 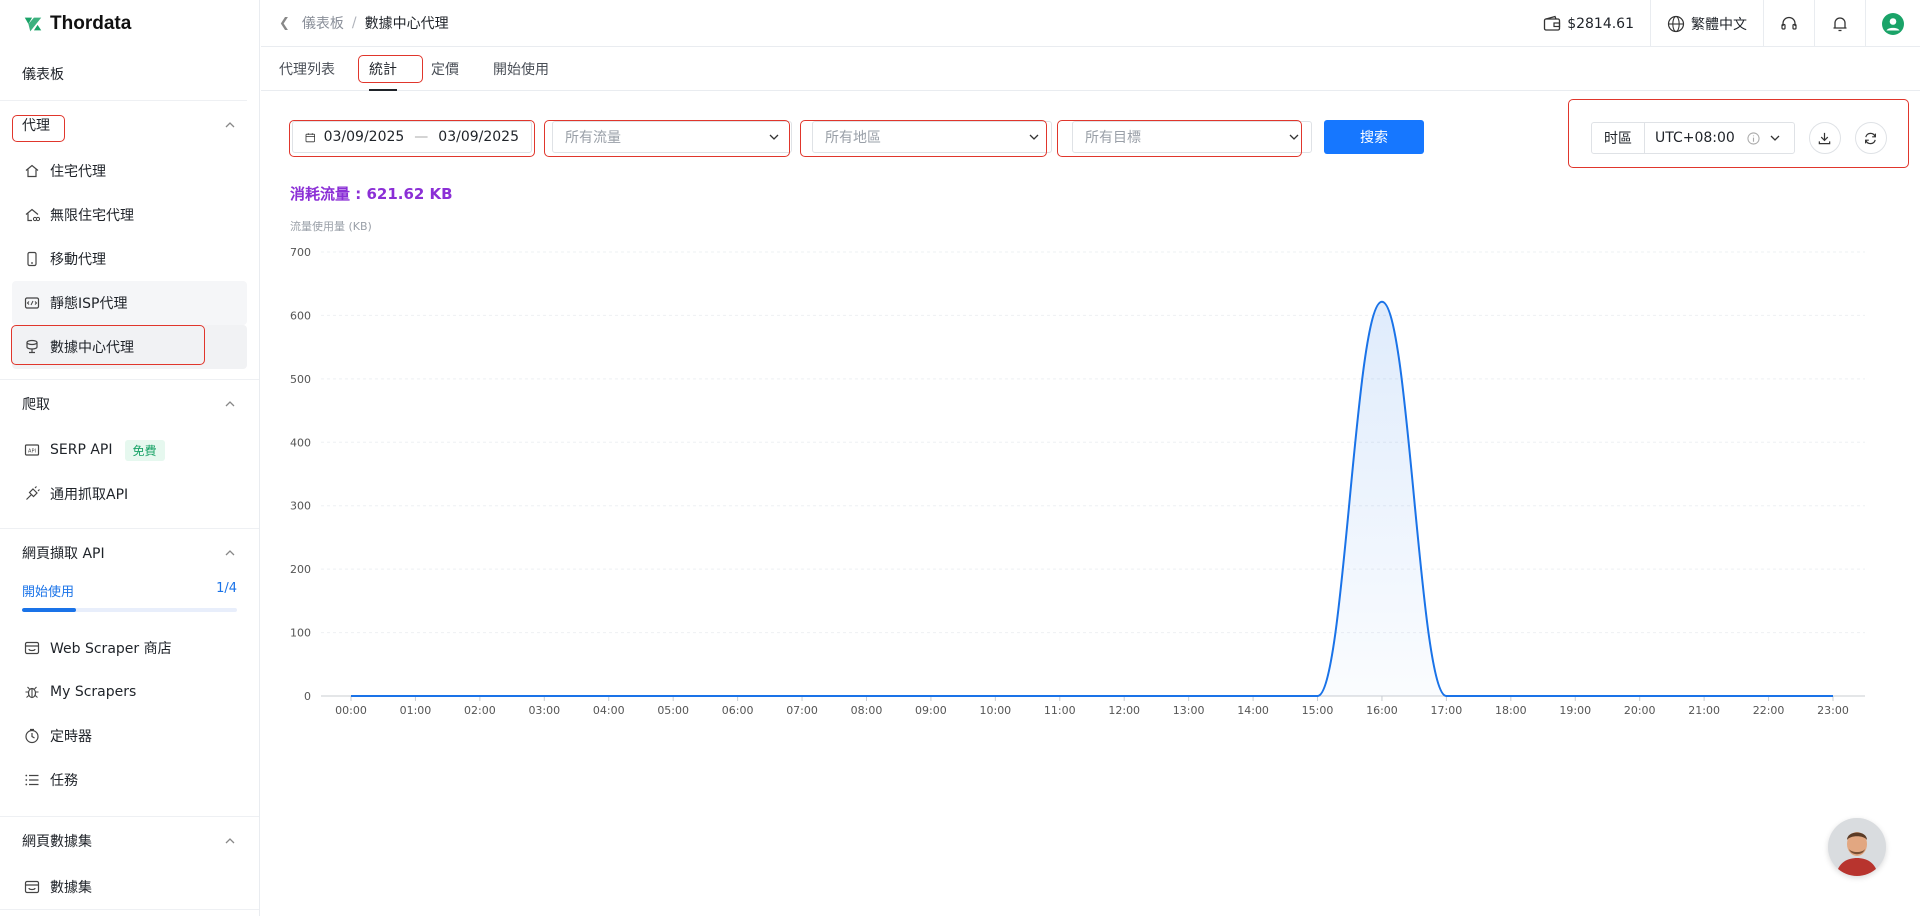 What do you see at coordinates (63, 554) in the screenshot?
I see `section-title: 網頁擷取 API` at bounding box center [63, 554].